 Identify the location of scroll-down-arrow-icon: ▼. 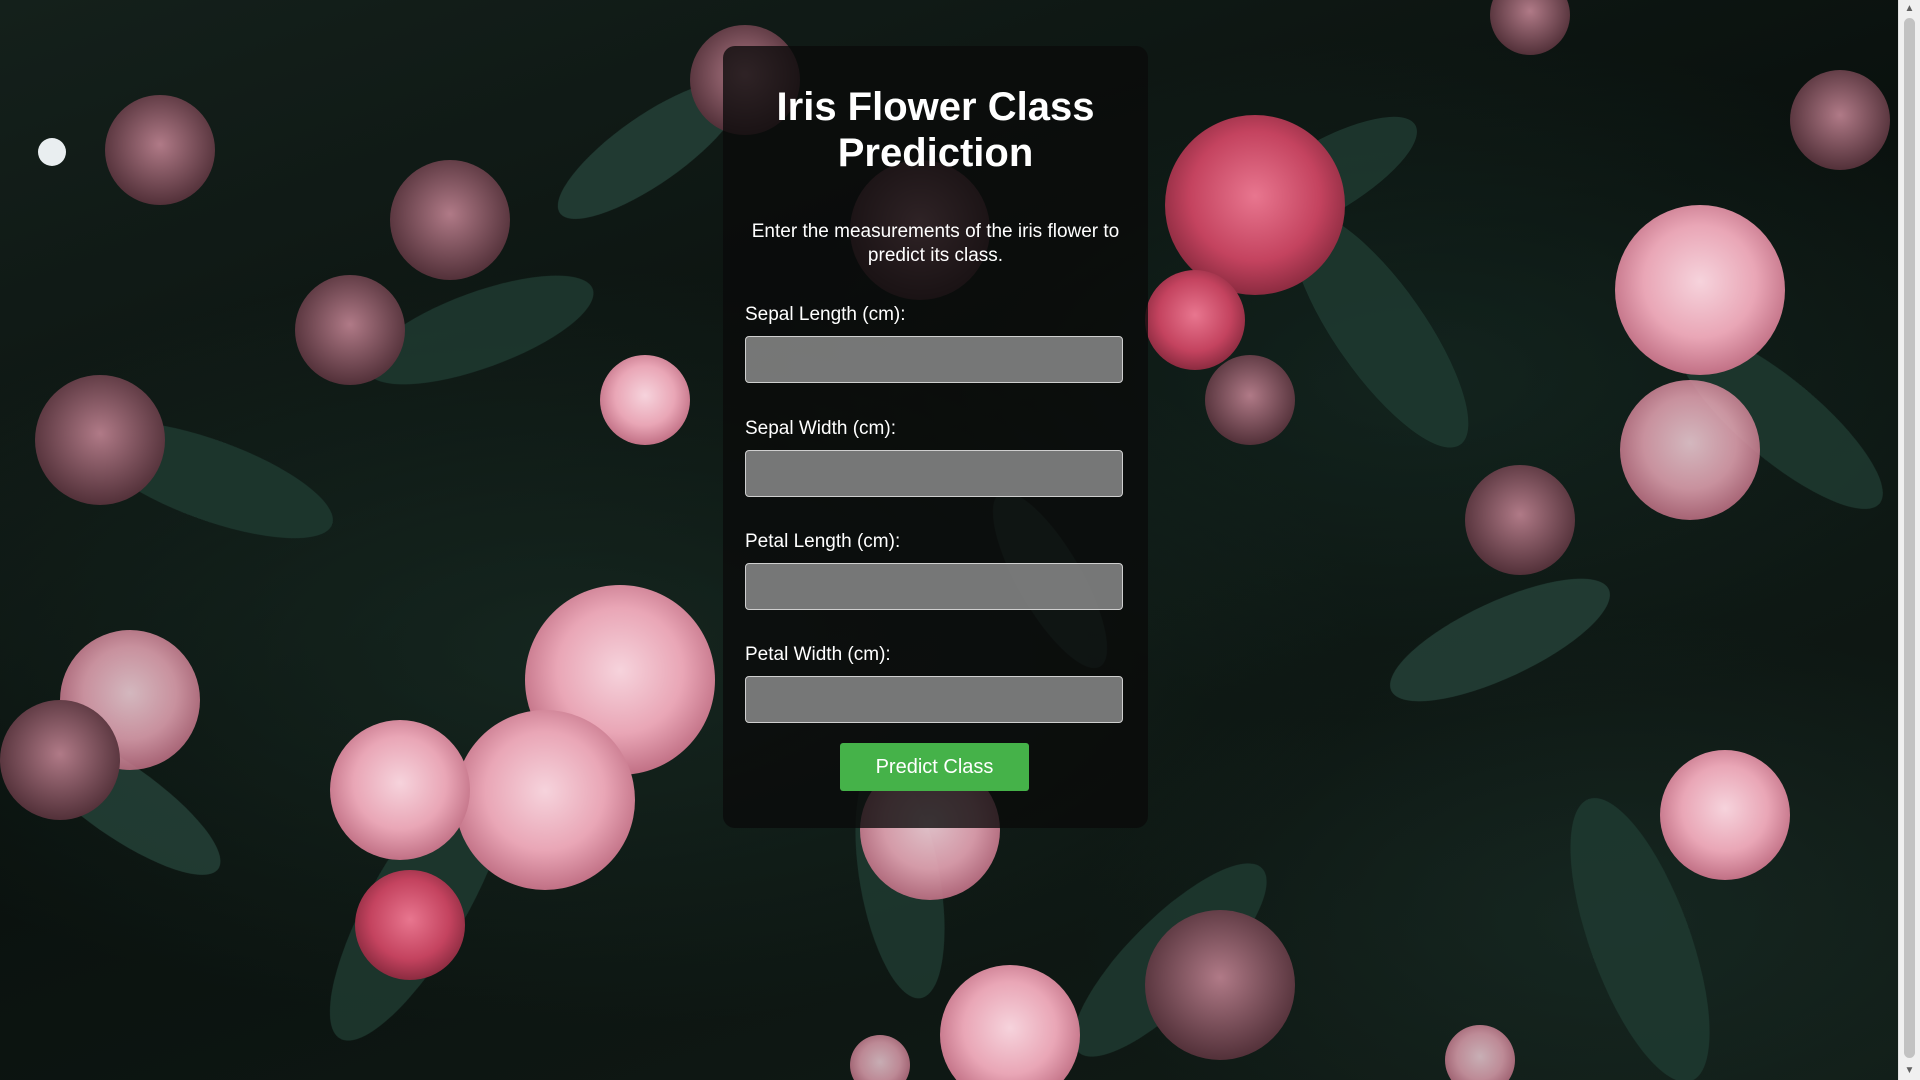
(1909, 1071).